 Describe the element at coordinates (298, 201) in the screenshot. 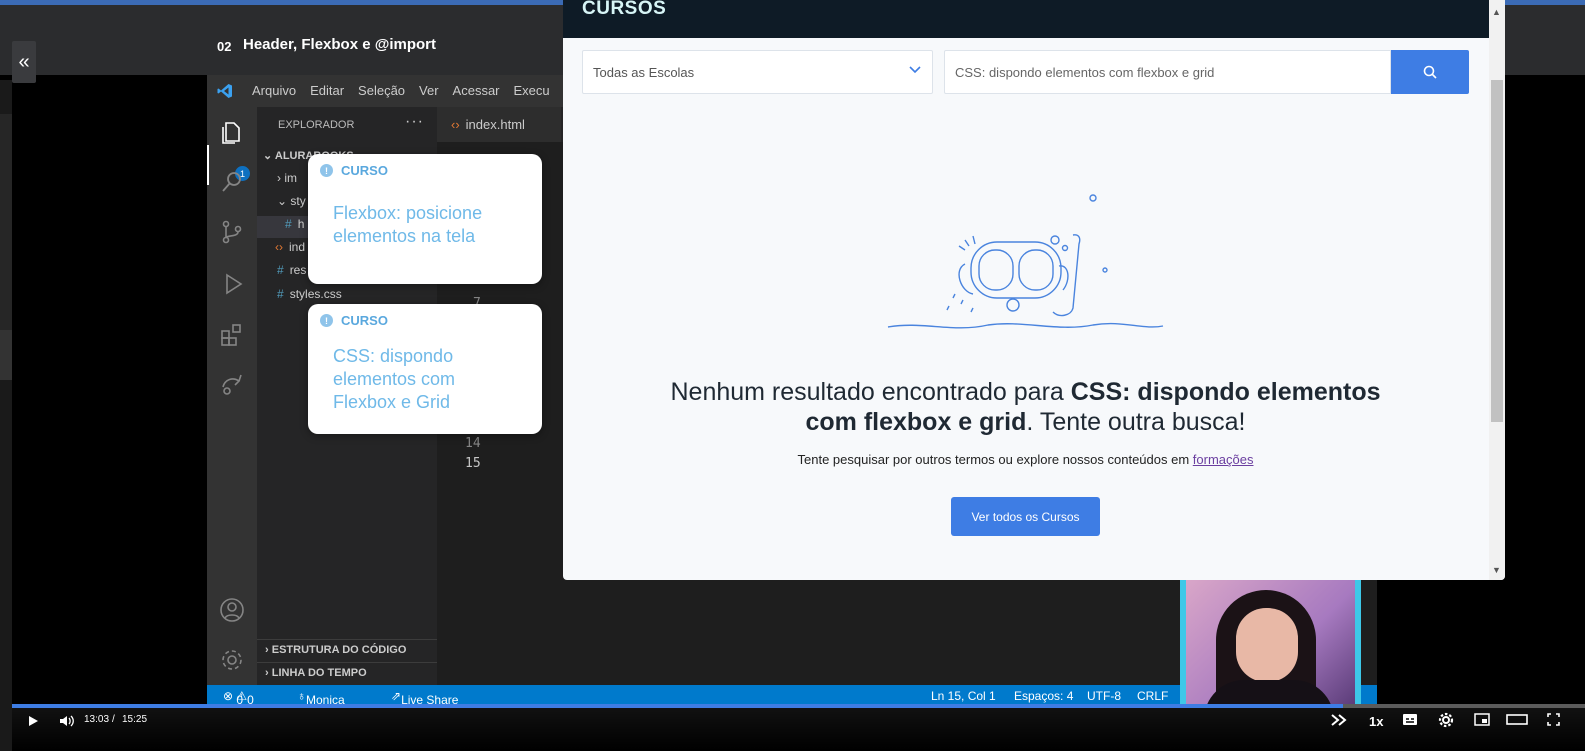

I see `tree-item-label: sty` at that location.